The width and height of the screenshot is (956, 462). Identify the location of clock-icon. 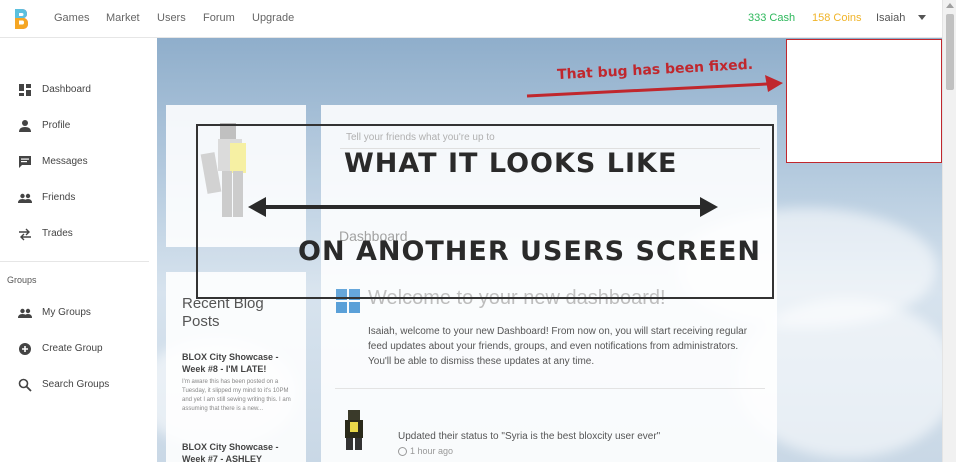
(402, 451).